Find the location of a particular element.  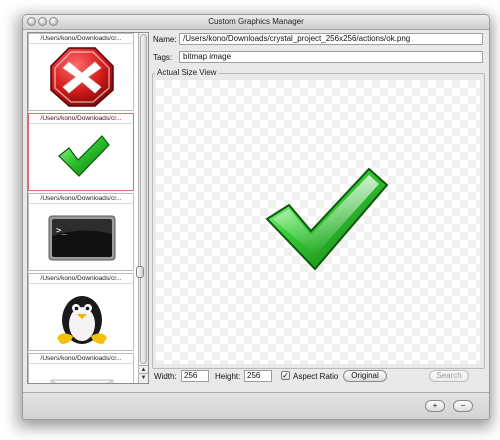

terminal-icon: >_ is located at coordinates (82, 238).